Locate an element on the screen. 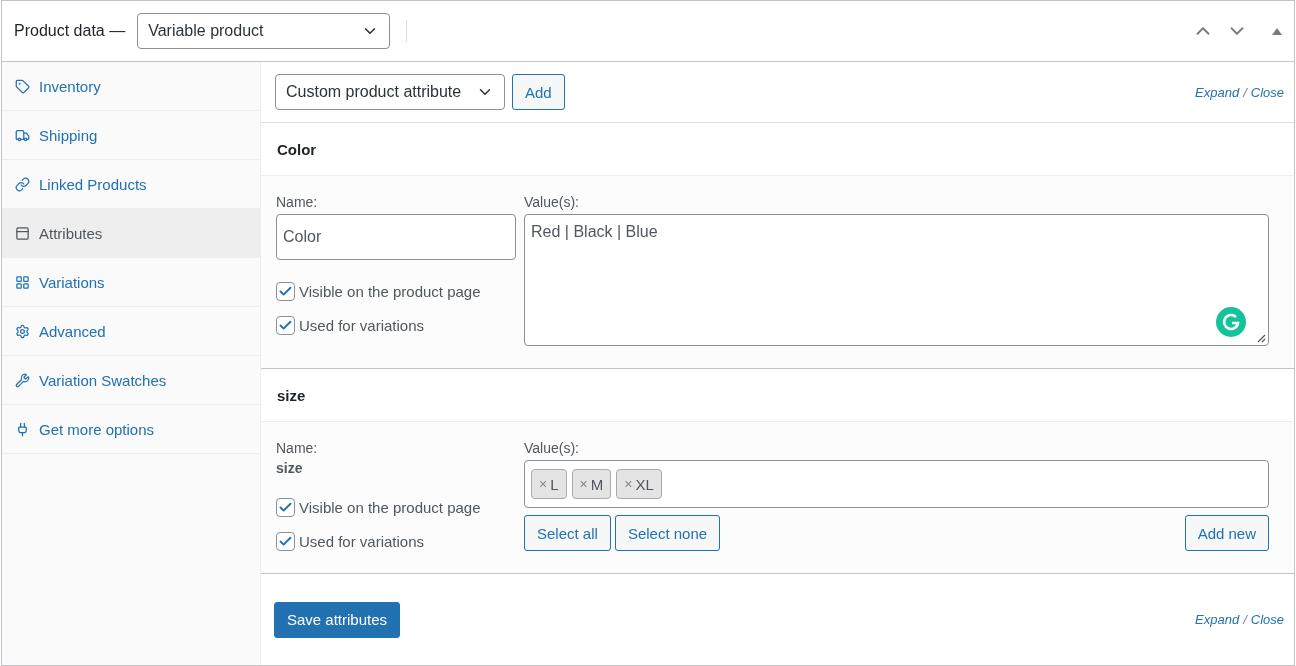 This screenshot has height=666, width=1296. name-input: Color is located at coordinates (396, 237).